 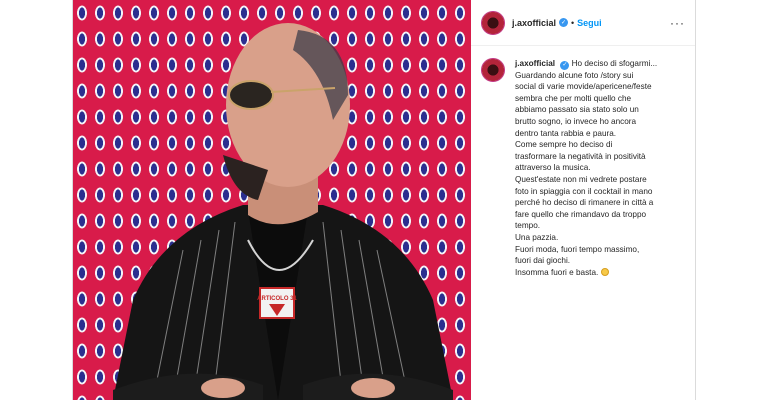 I want to click on grinning-face-emoji-icon, so click(x=604, y=271).